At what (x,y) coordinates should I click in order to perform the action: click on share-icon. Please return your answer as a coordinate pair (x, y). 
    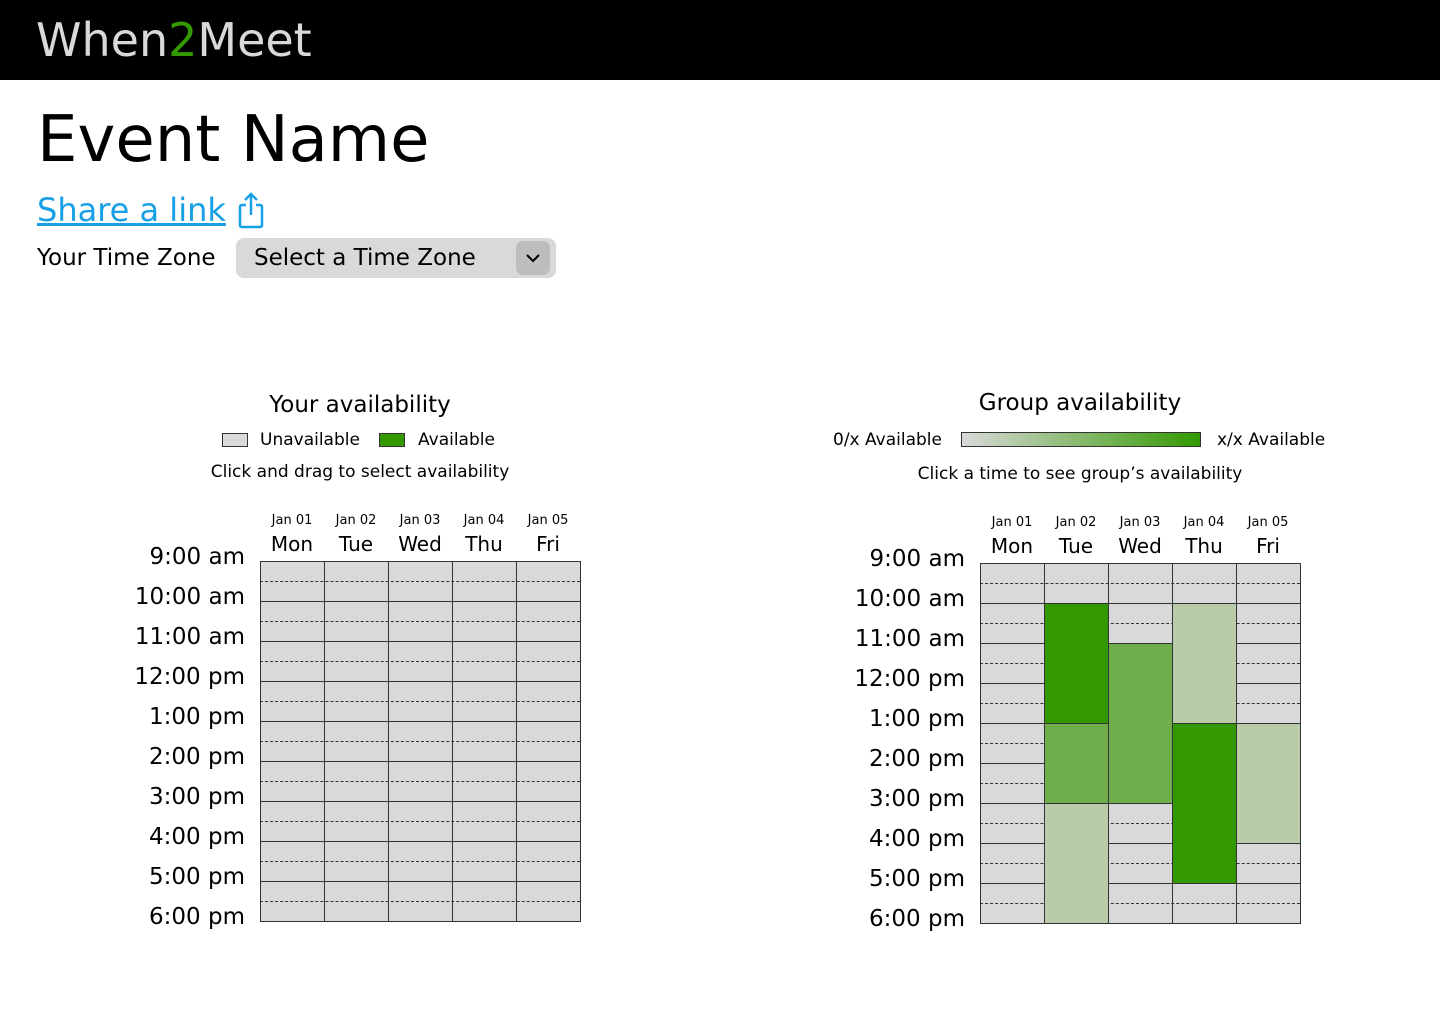
    Looking at the image, I should click on (251, 210).